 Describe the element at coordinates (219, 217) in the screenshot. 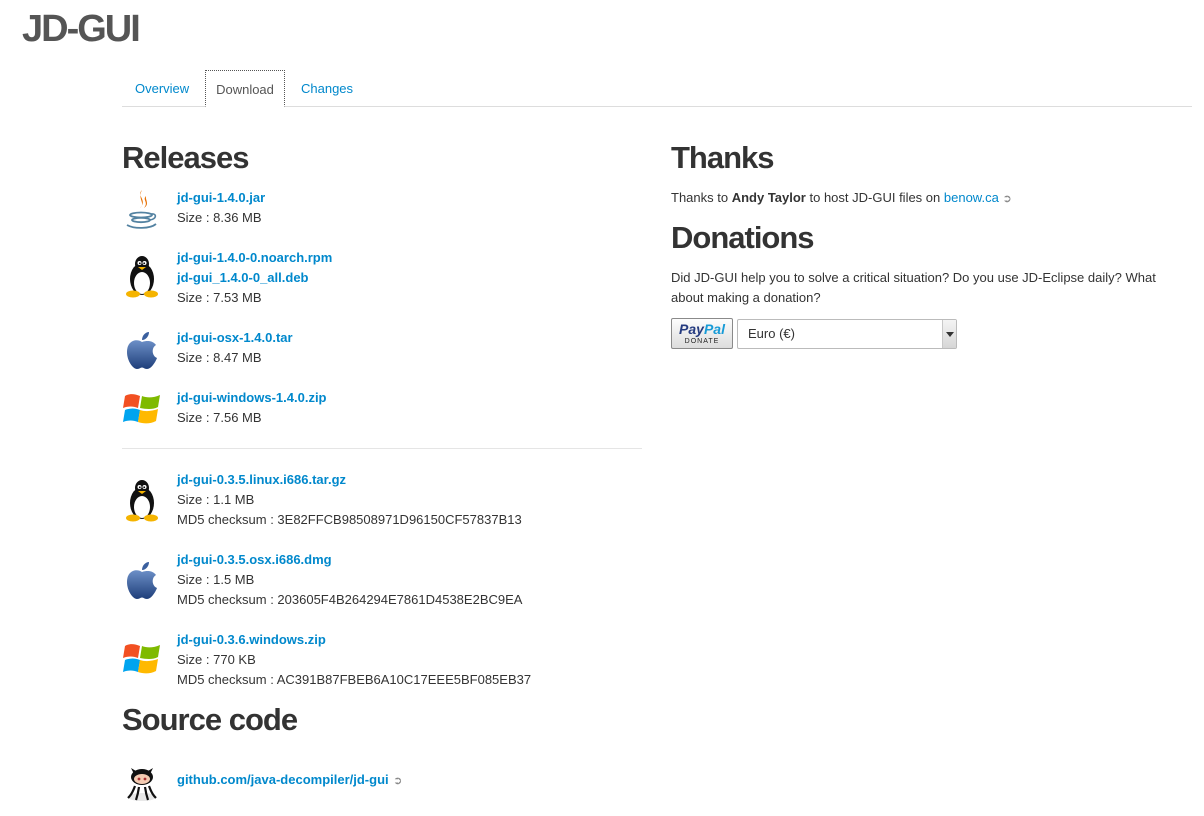

I see `file-size: Size : 8.36 MB` at that location.